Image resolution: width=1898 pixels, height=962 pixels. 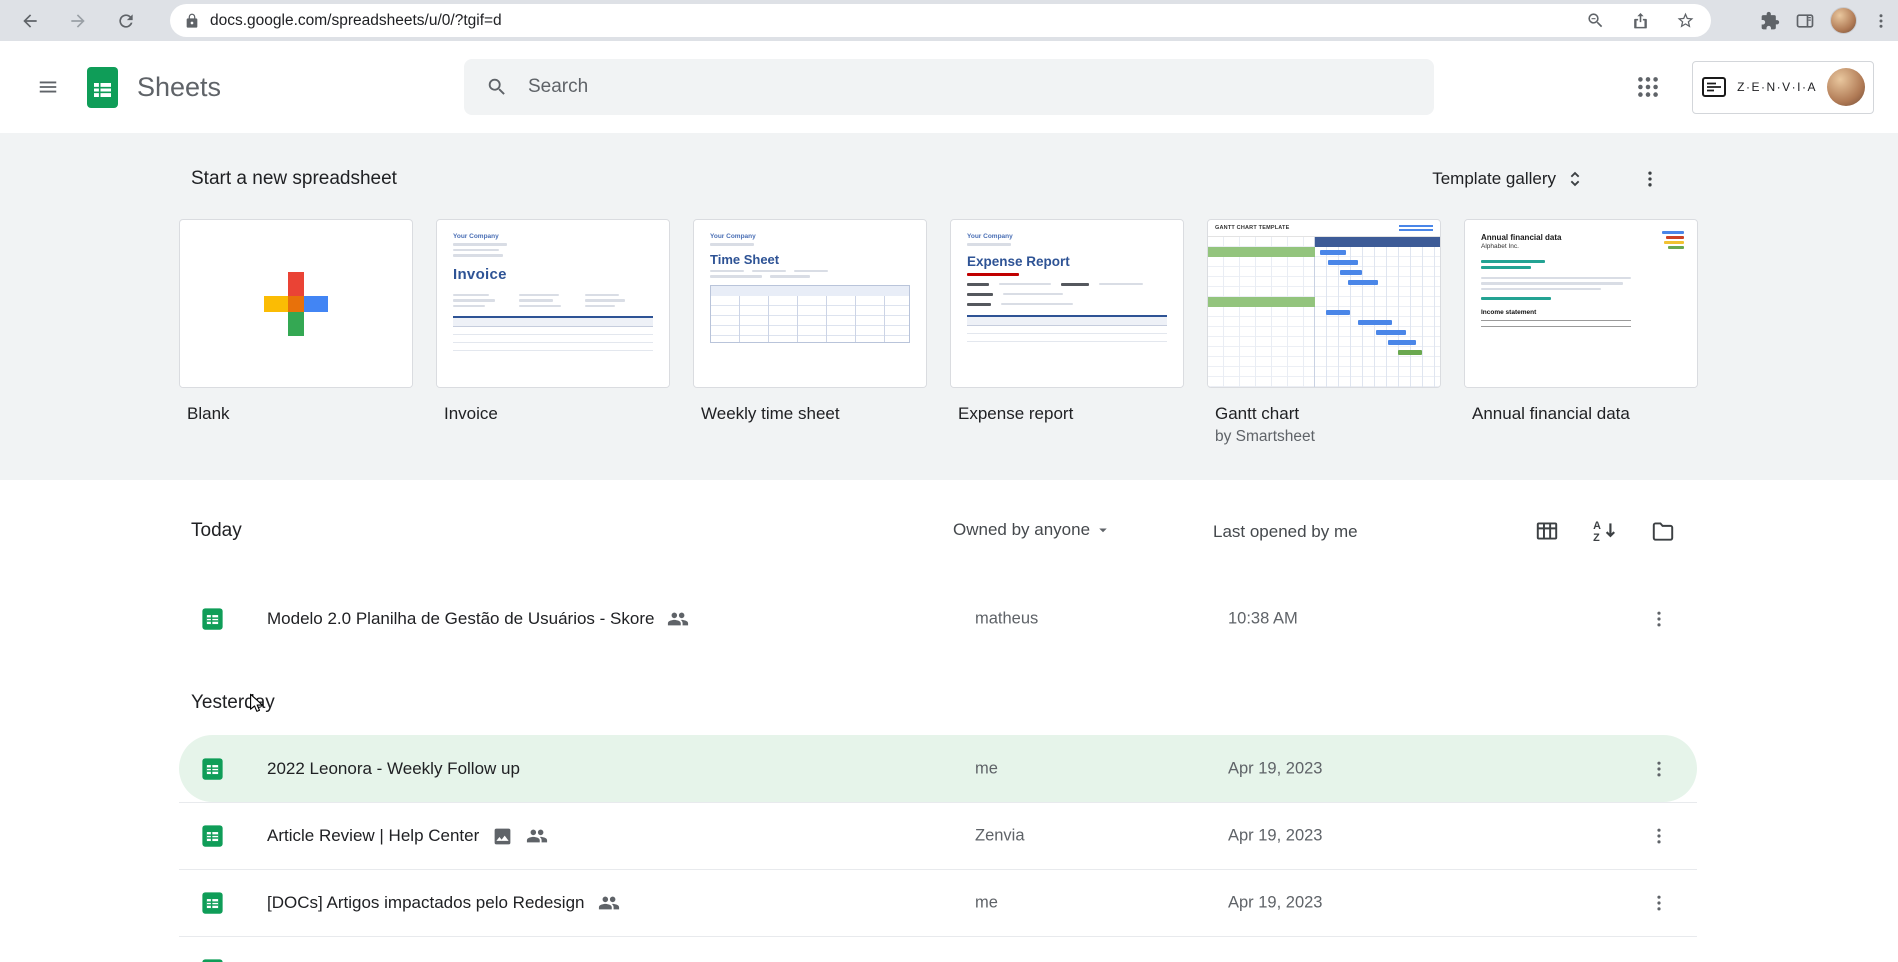 What do you see at coordinates (1257, 413) in the screenshot?
I see `template-label: Gantt chart` at bounding box center [1257, 413].